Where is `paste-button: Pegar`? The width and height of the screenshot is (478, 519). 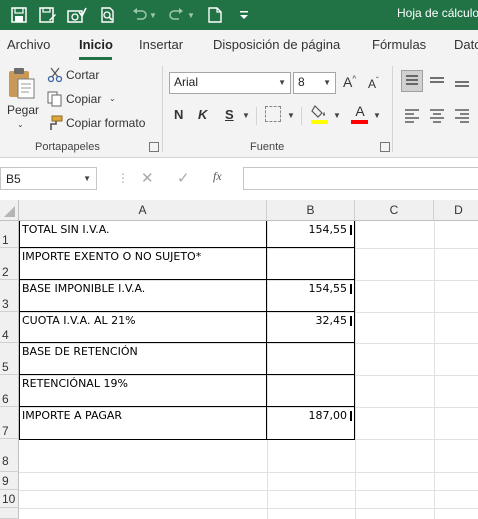 paste-button: Pegar is located at coordinates (22, 92).